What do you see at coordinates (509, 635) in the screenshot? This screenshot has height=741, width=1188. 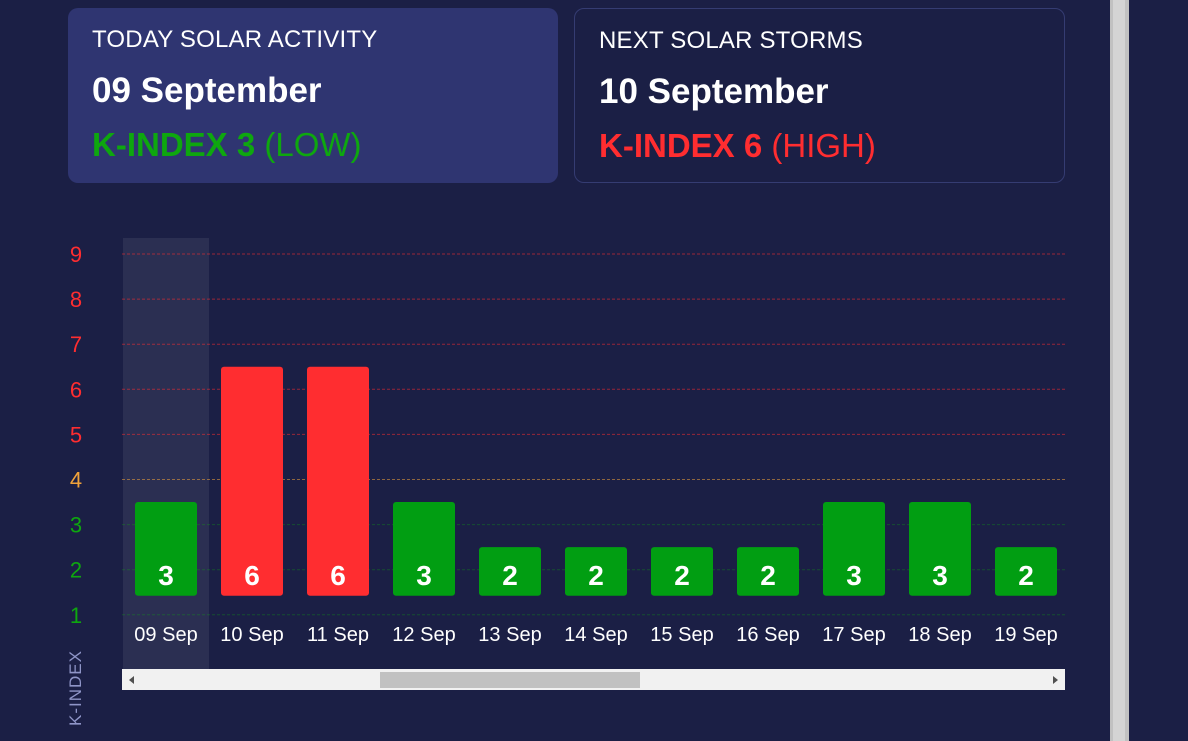 I see `x-tick-label: 13 Sep` at bounding box center [509, 635].